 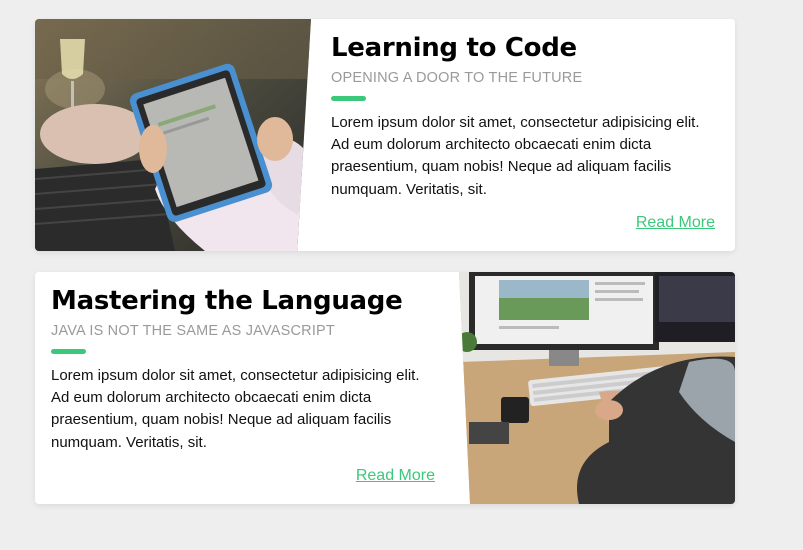 I want to click on card-title: Learning to Code, so click(x=454, y=48).